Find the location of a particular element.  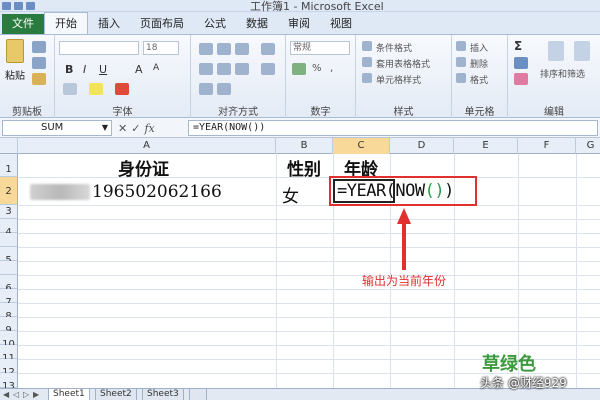

fill-icon is located at coordinates (521, 63).